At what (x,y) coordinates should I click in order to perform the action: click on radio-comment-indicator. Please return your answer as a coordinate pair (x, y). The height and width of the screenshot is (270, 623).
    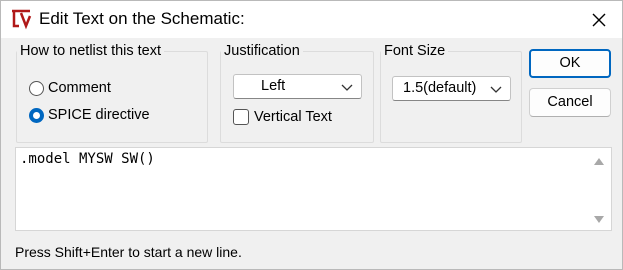
    Looking at the image, I should click on (36, 88).